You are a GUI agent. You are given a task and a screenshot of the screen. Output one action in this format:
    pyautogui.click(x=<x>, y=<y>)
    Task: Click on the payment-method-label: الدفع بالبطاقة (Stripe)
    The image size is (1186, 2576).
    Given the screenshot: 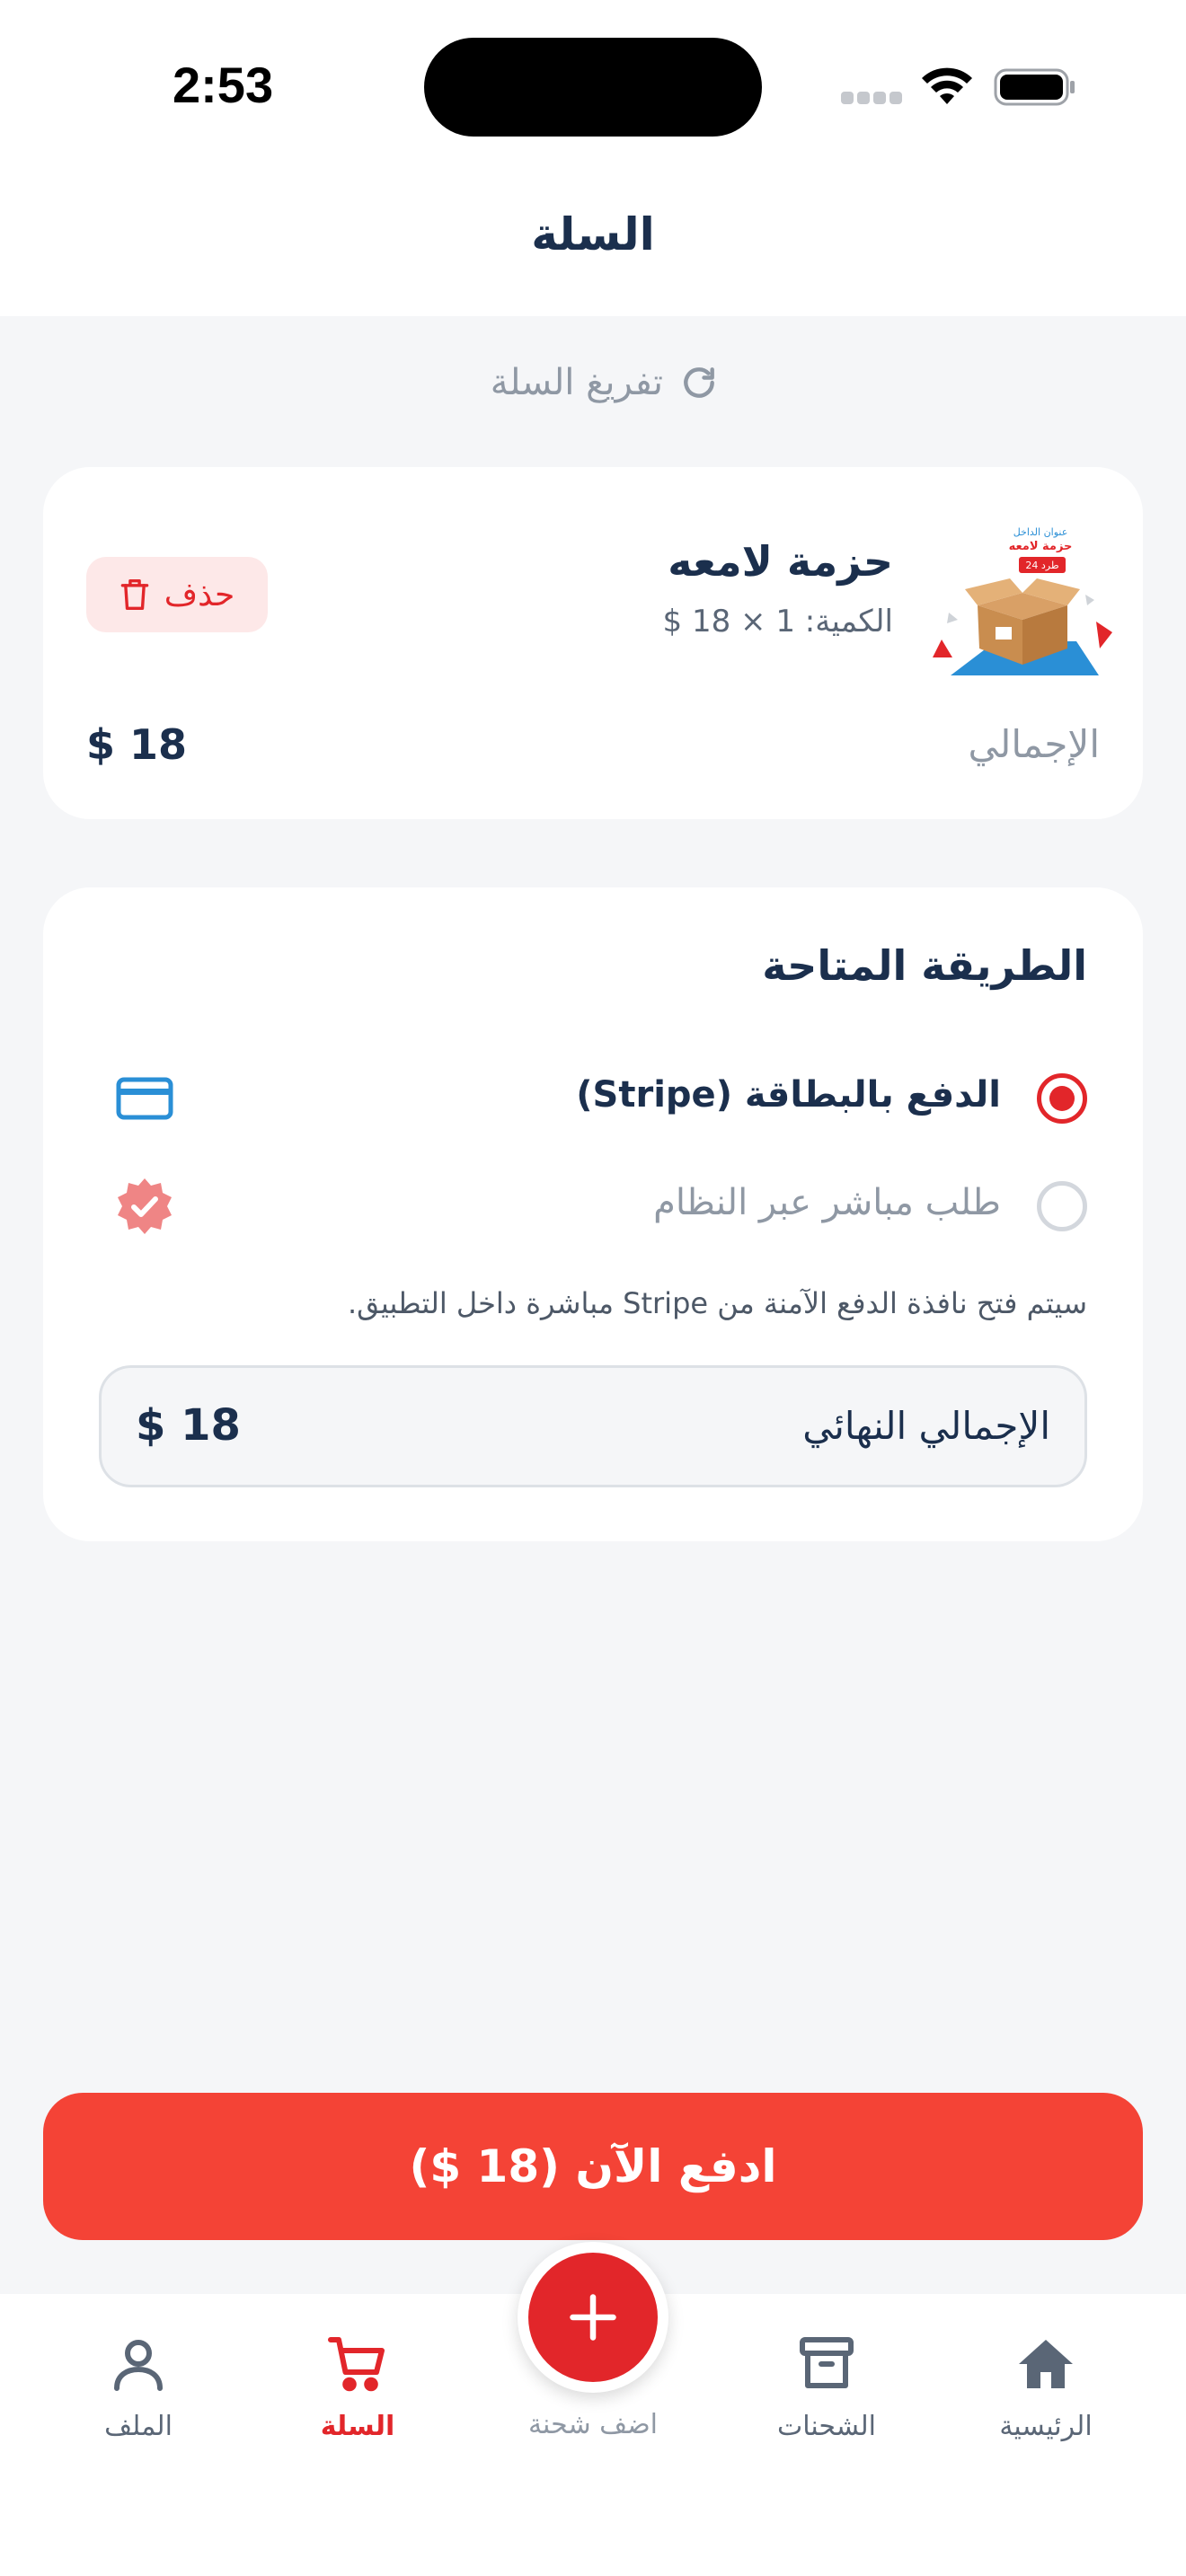 What is the action you would take?
    pyautogui.click(x=788, y=1095)
    